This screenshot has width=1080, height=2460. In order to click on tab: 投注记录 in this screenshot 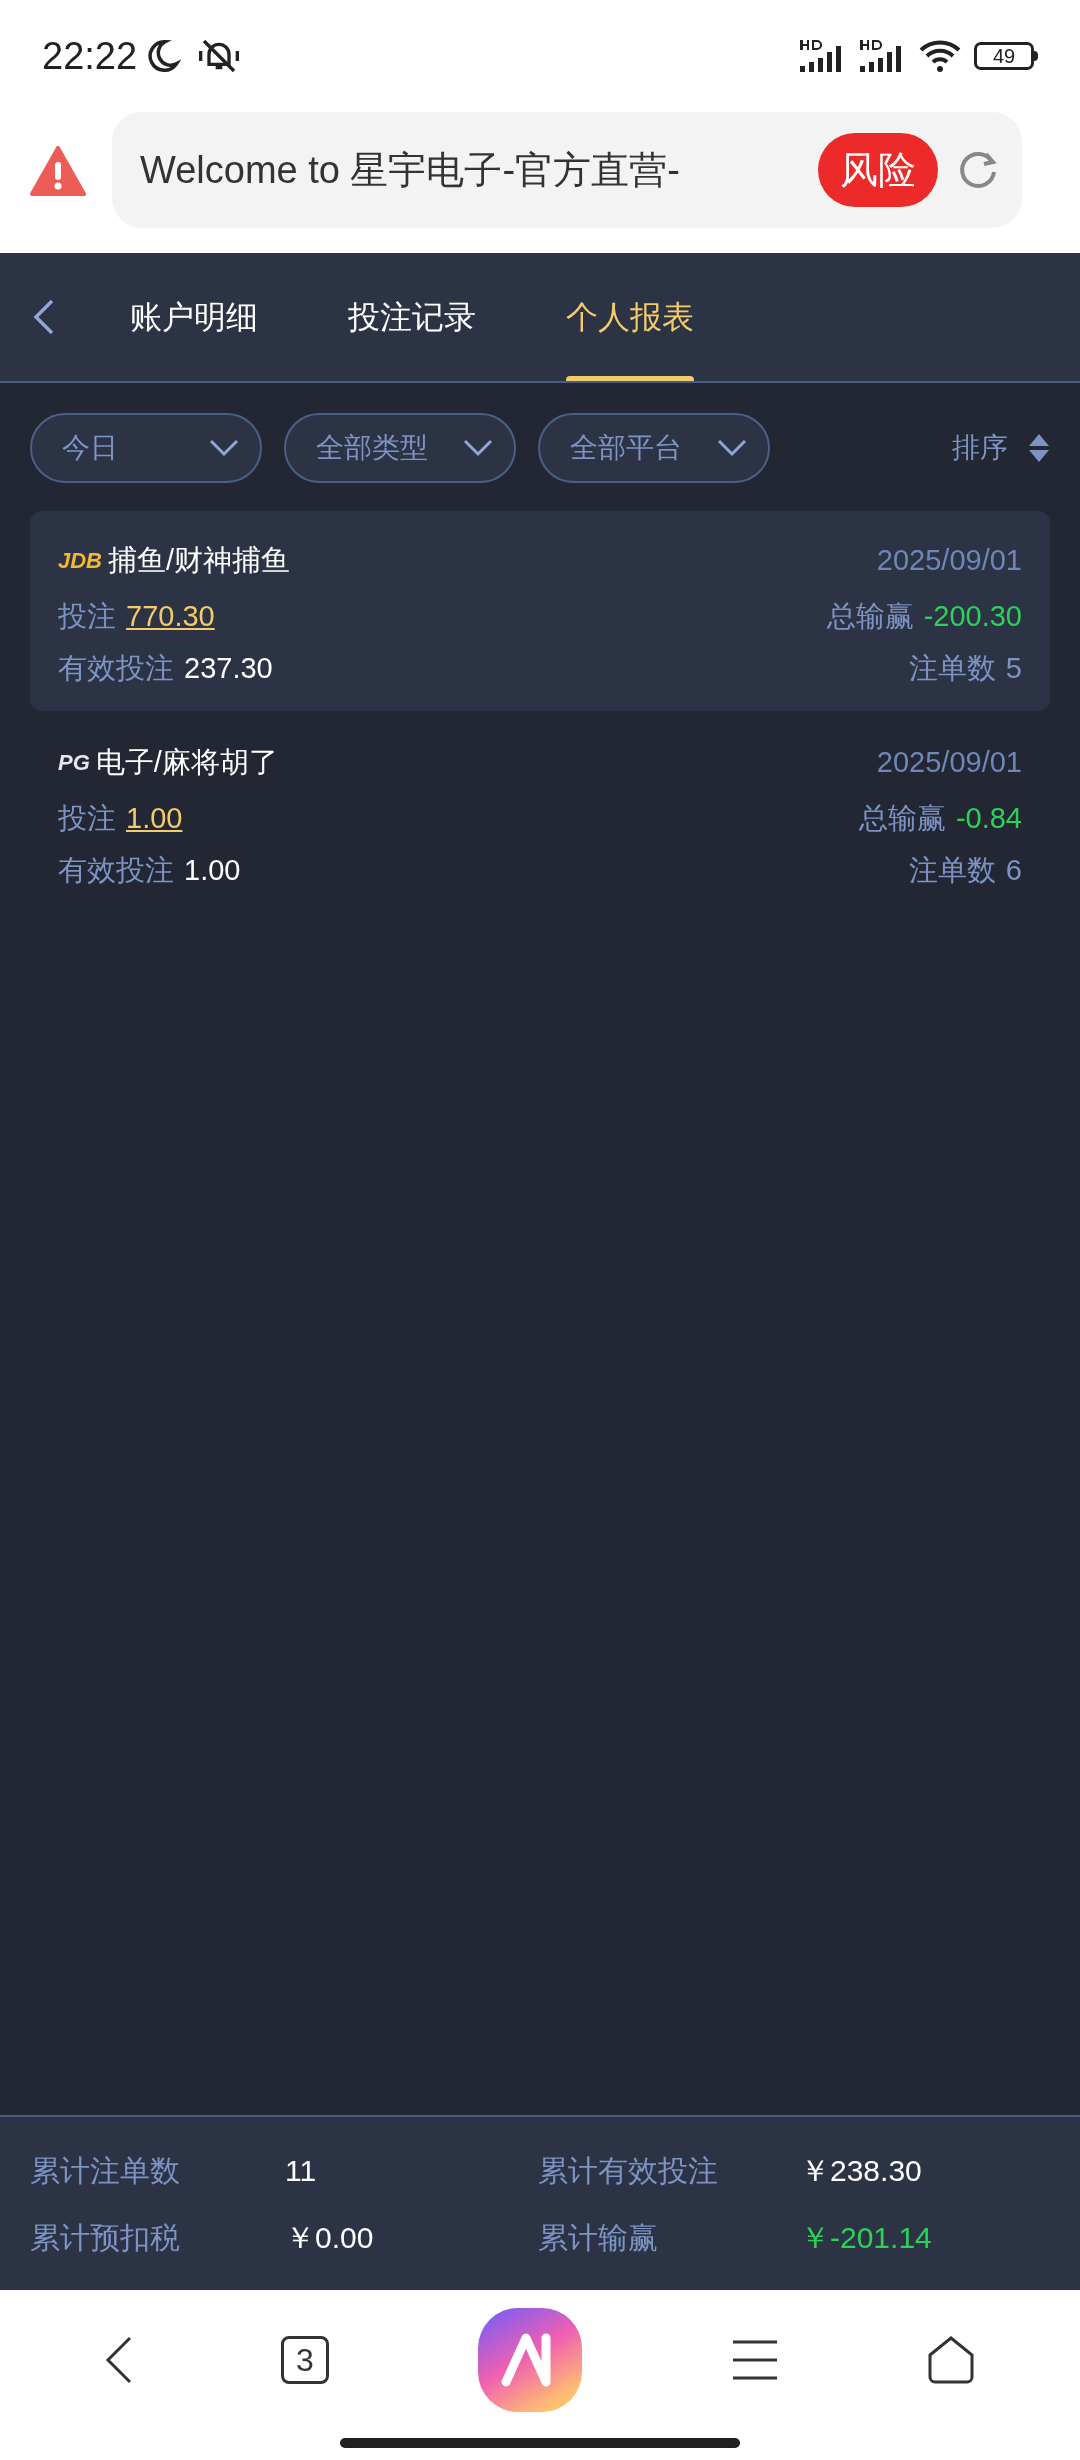, I will do `click(412, 317)`.